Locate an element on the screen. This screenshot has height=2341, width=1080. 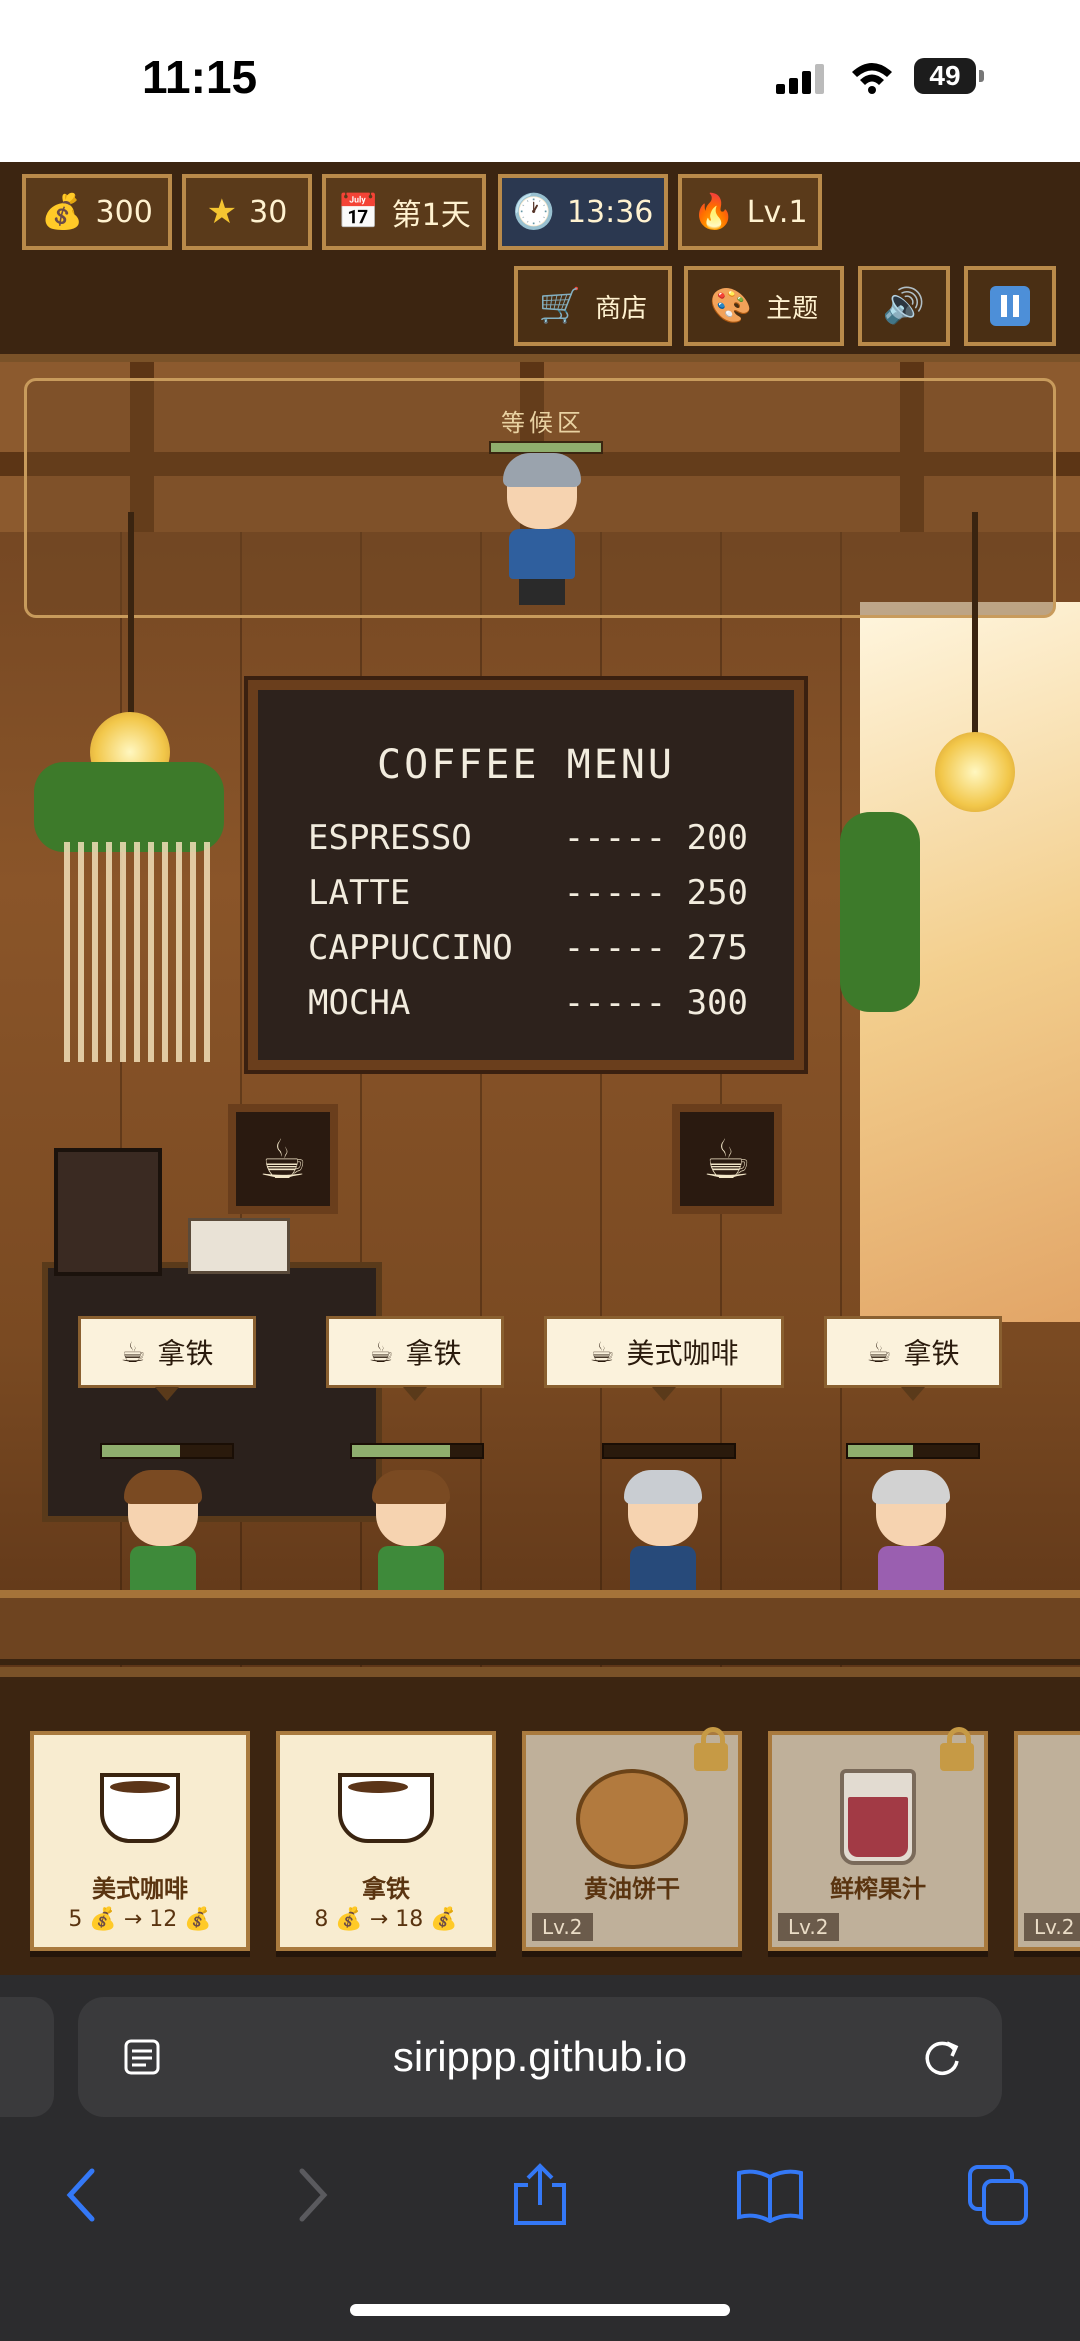
coins-stat: 💰 300 is located at coordinates (97, 212).